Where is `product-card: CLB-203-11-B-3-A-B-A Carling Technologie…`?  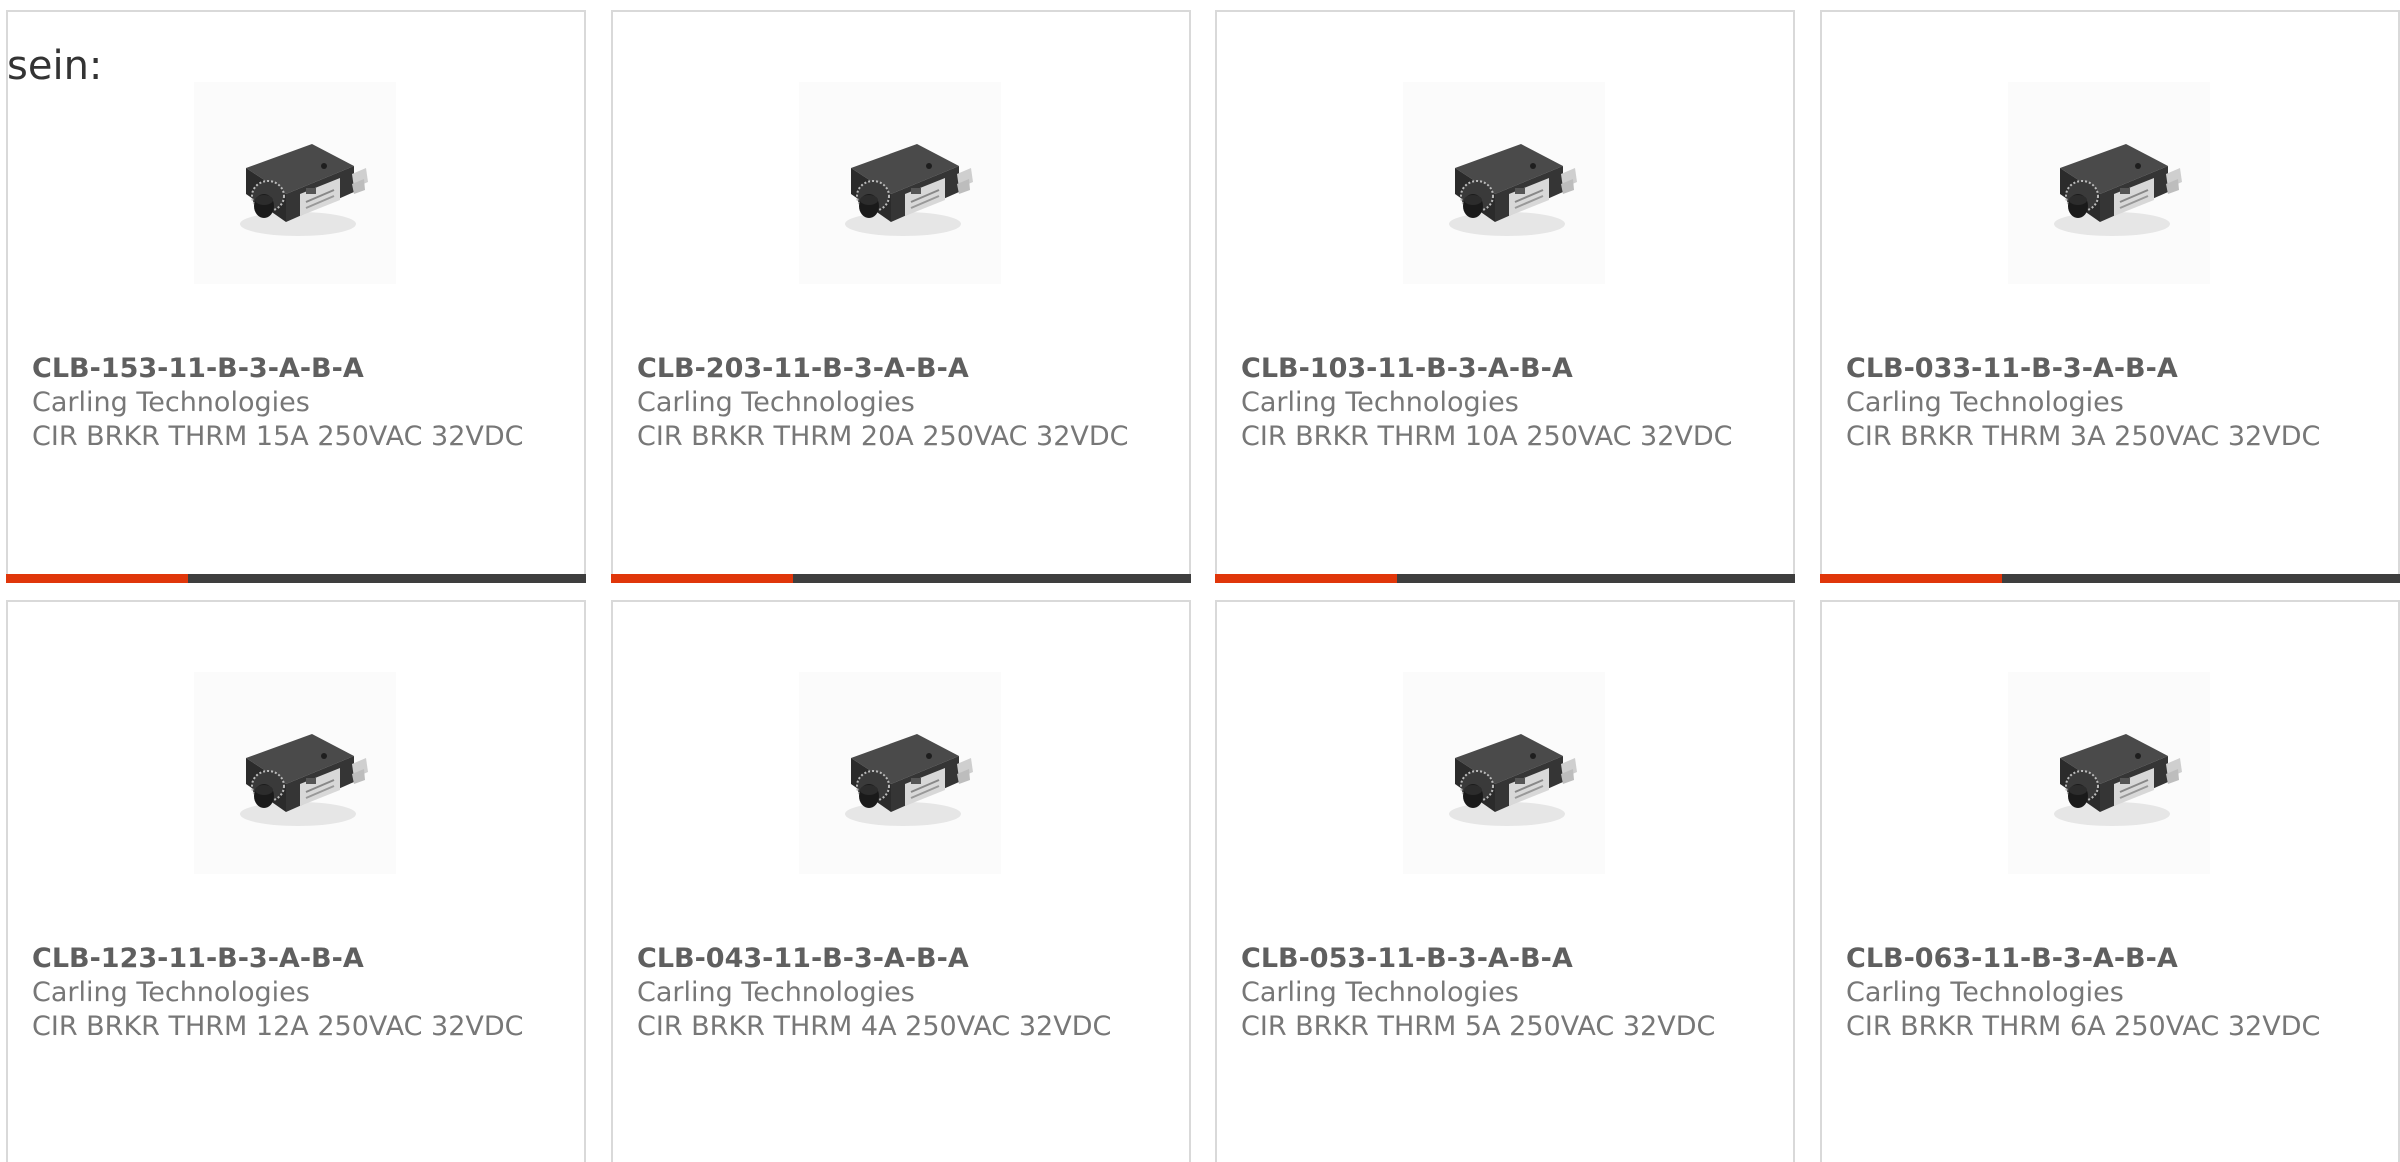
product-card: CLB-203-11-B-3-A-B-A Carling Technologie… is located at coordinates (901, 296).